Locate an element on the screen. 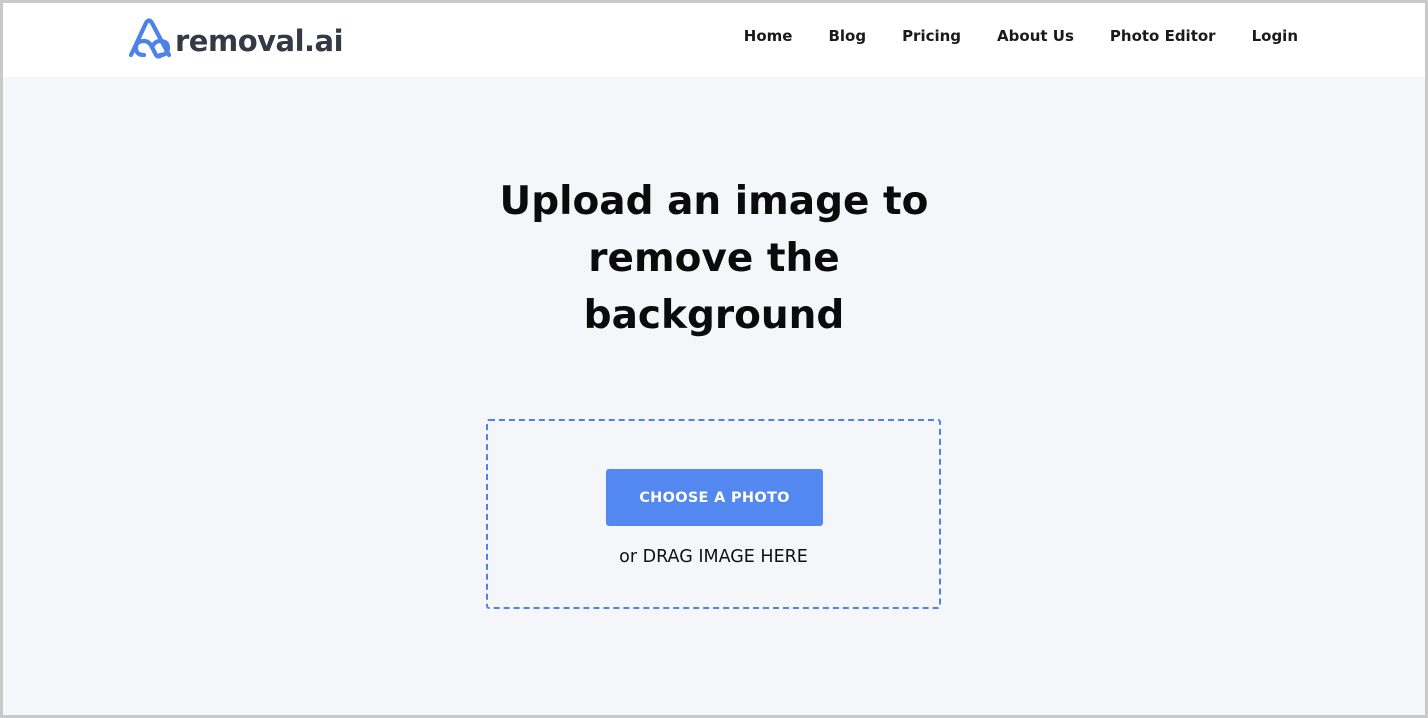 Image resolution: width=1428 pixels, height=718 pixels. hero-title-line-3: background is located at coordinates (714, 315).